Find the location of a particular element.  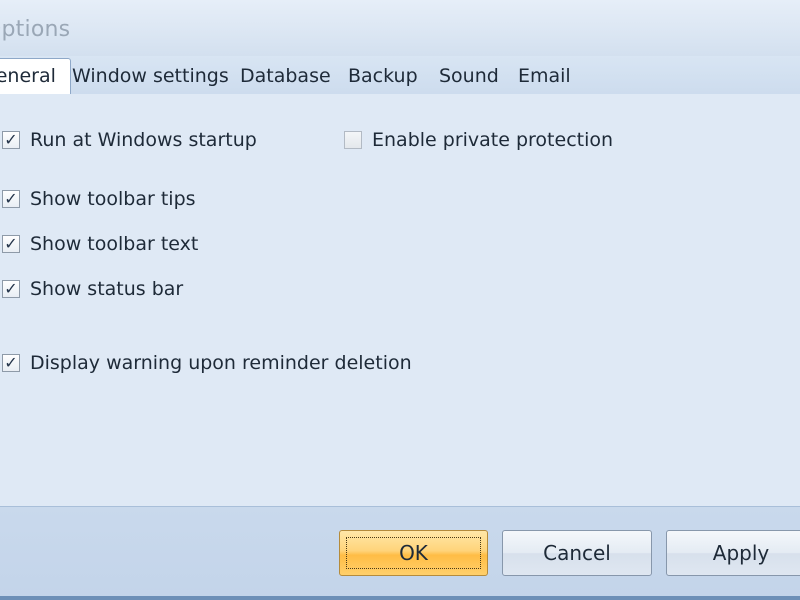

status-bar-checkbox: ✓ is located at coordinates (11, 289).